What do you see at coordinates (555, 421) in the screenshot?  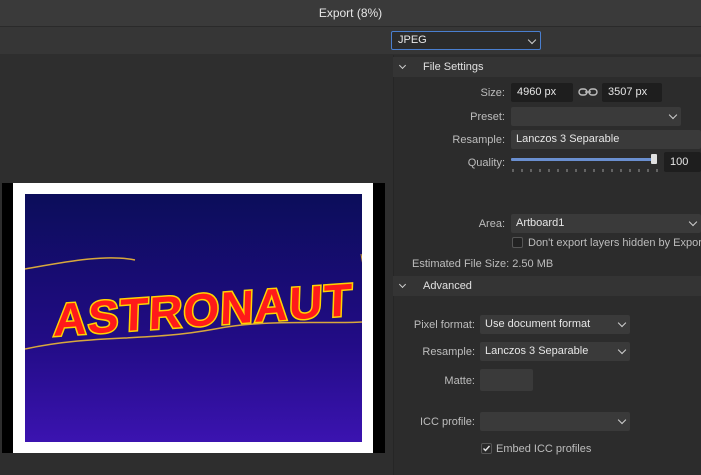 I see `icc-profile-select` at bounding box center [555, 421].